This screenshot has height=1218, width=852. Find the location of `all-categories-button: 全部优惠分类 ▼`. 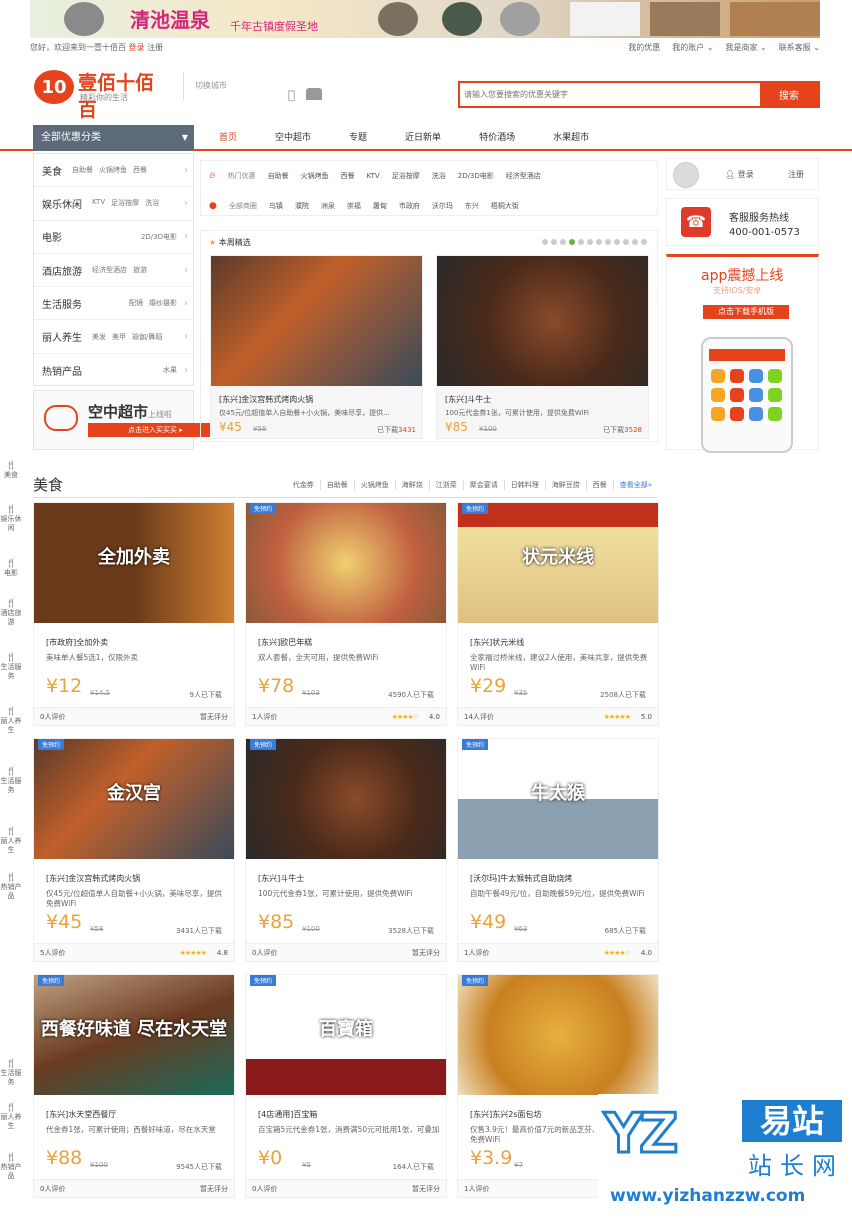

all-categories-button: 全部优惠分类 ▼ is located at coordinates (113, 138).